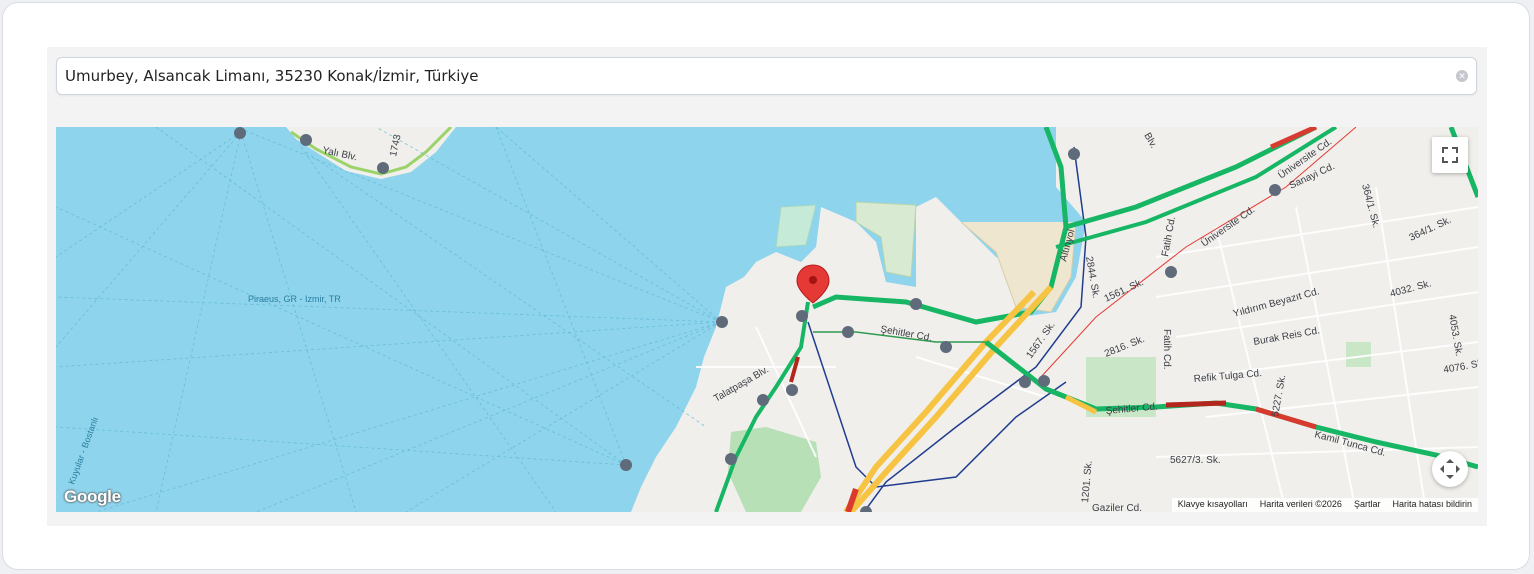 Image resolution: width=1534 pixels, height=574 pixels. I want to click on map-label: 4076. Sk., so click(1460, 367).